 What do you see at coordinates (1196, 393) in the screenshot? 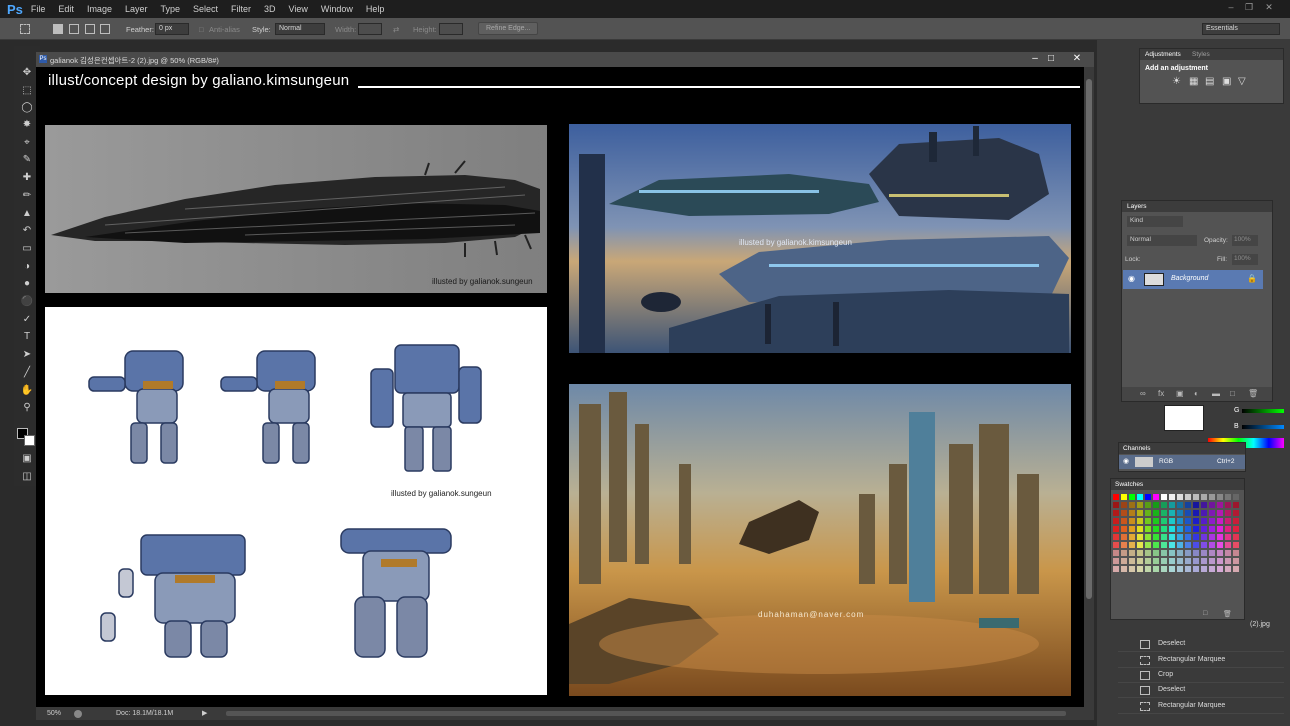
I see `adjustment-layer-icon: ◐` at bounding box center [1196, 393].